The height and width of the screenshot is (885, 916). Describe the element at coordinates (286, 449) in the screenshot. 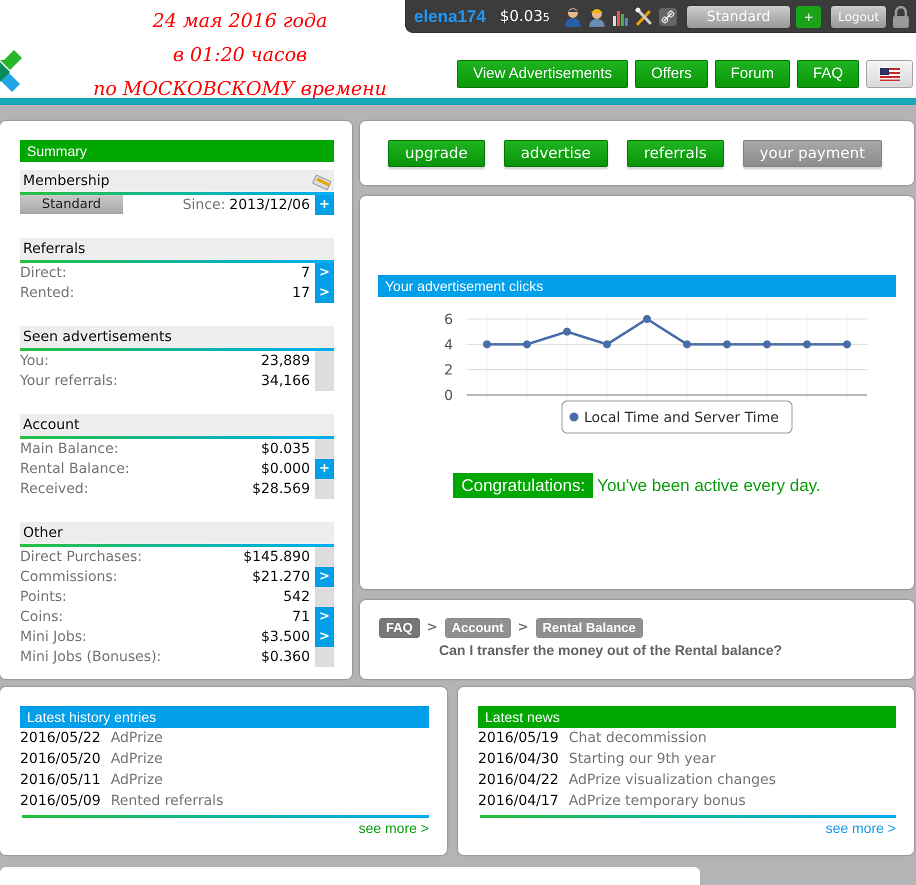

I see `stat-value: $0.035` at that location.